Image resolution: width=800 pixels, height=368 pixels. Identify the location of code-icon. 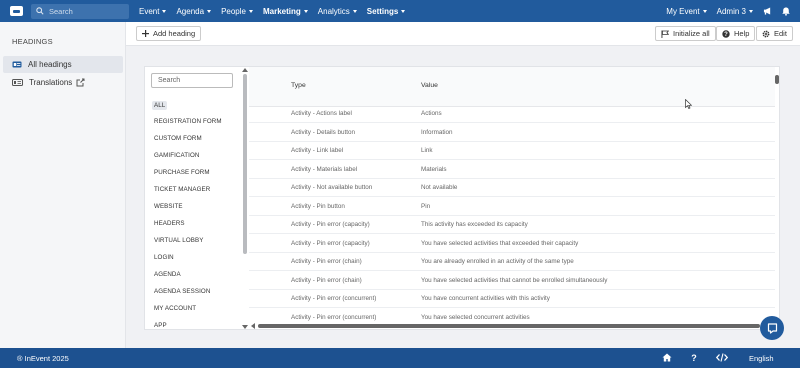
(722, 358).